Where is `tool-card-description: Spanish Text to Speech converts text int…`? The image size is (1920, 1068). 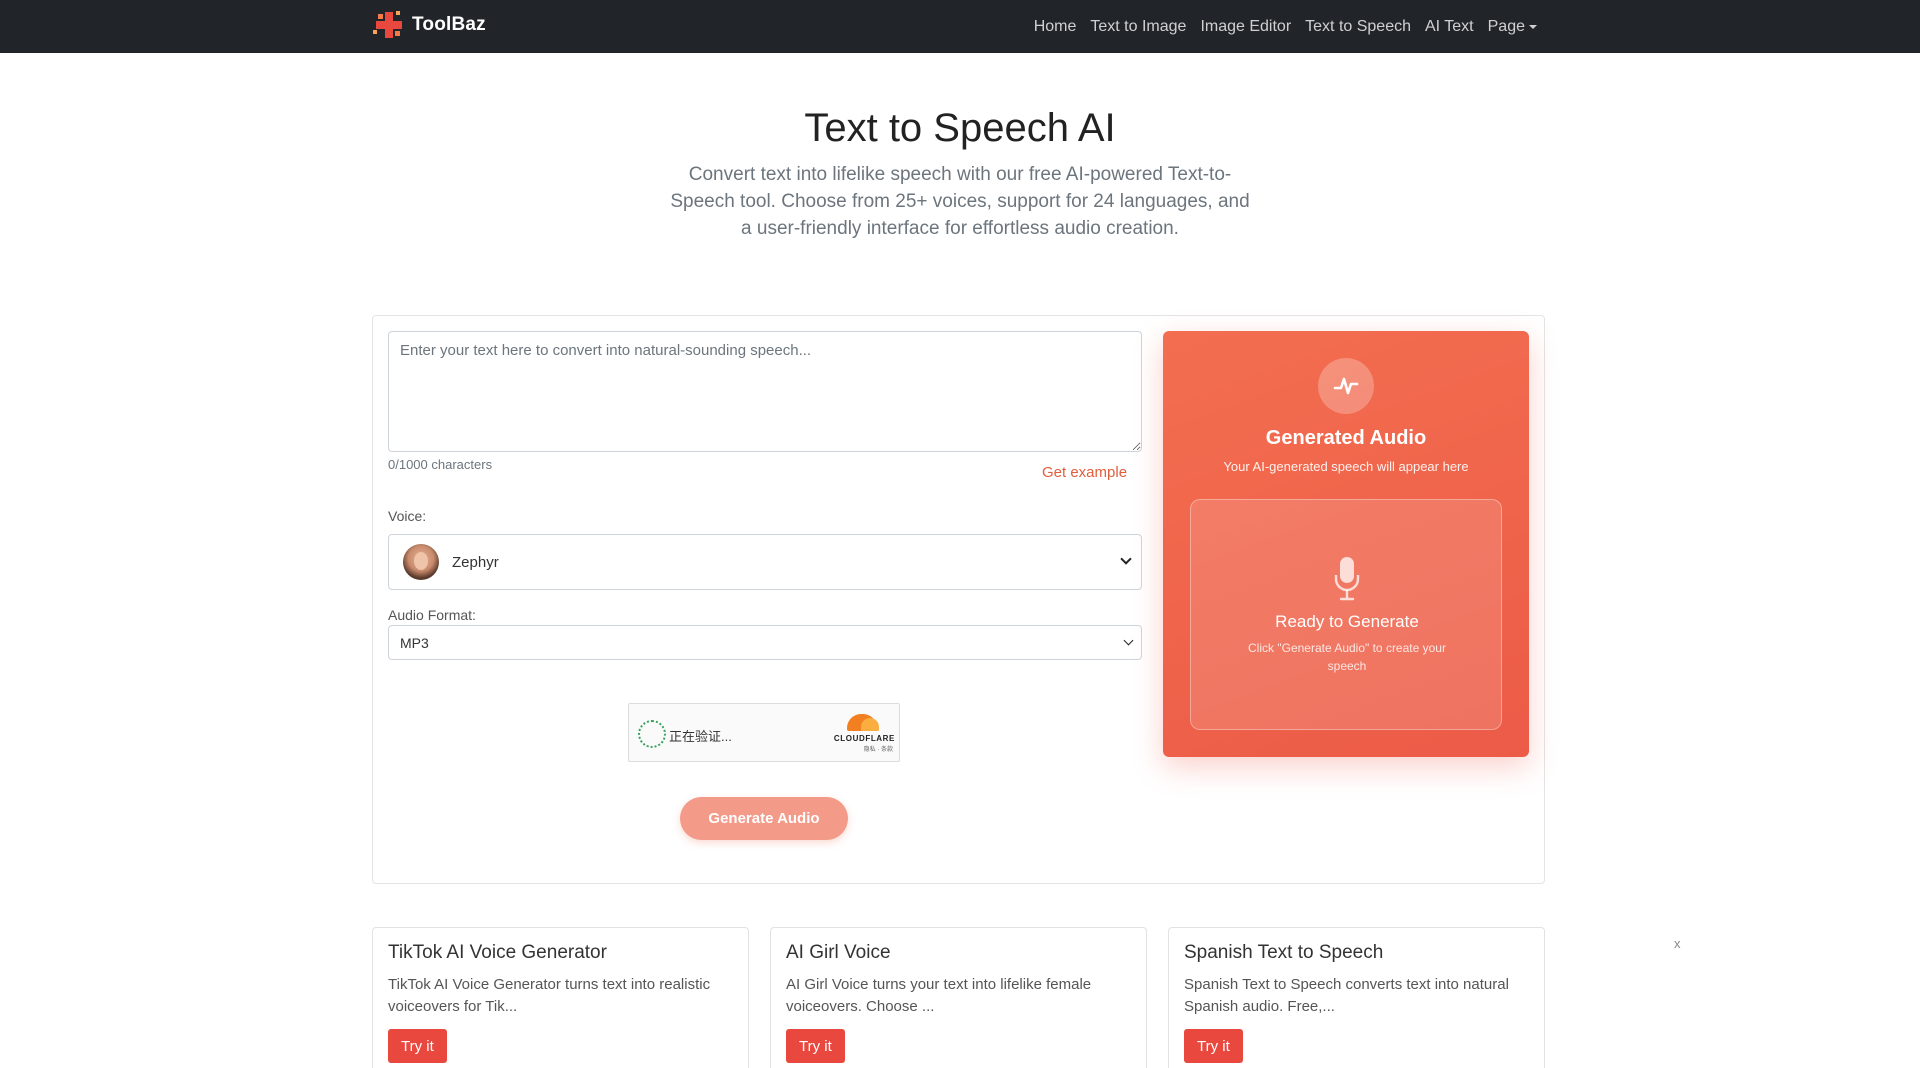 tool-card-description: Spanish Text to Speech converts text int… is located at coordinates (1346, 995).